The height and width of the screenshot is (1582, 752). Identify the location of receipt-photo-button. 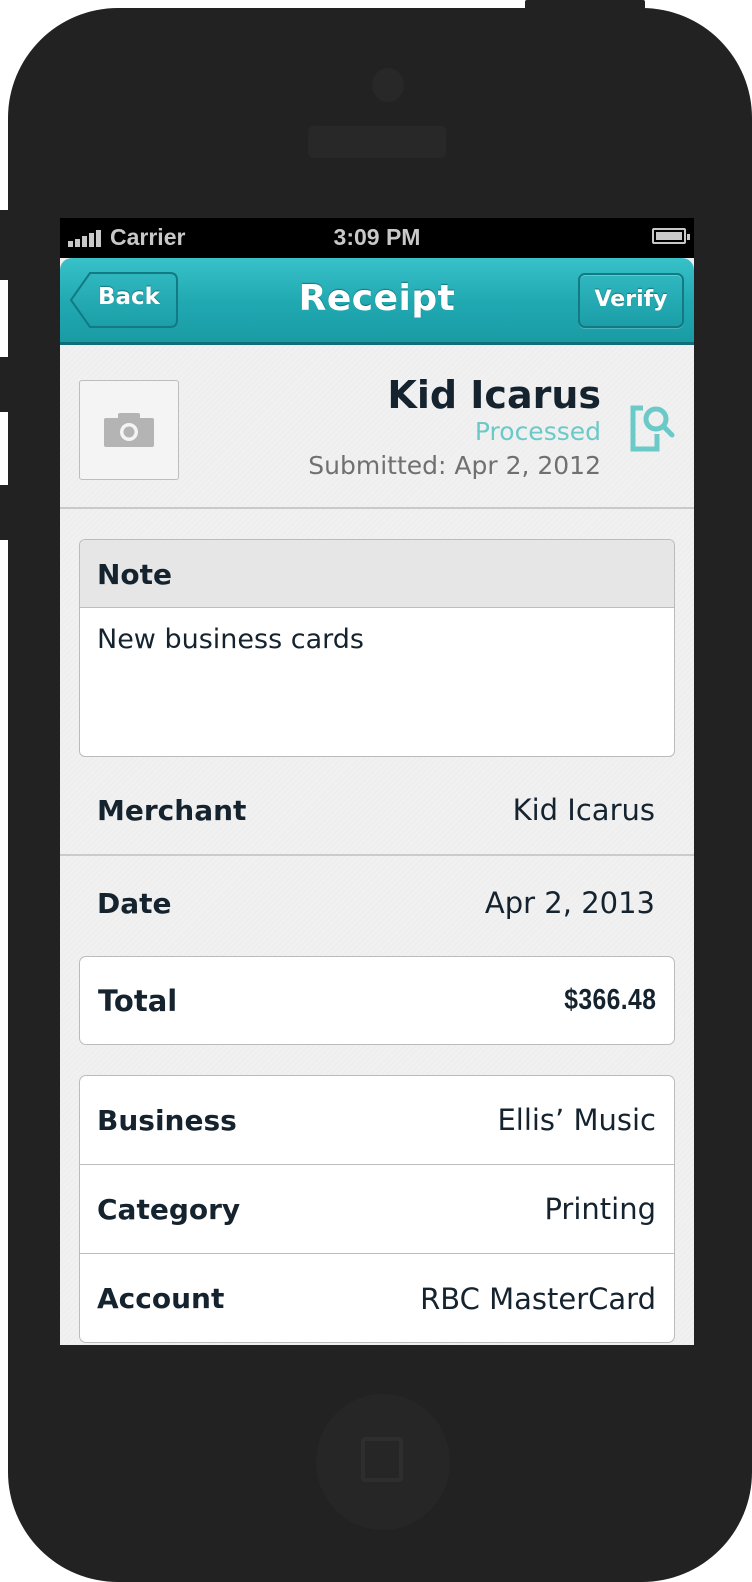
(129, 430).